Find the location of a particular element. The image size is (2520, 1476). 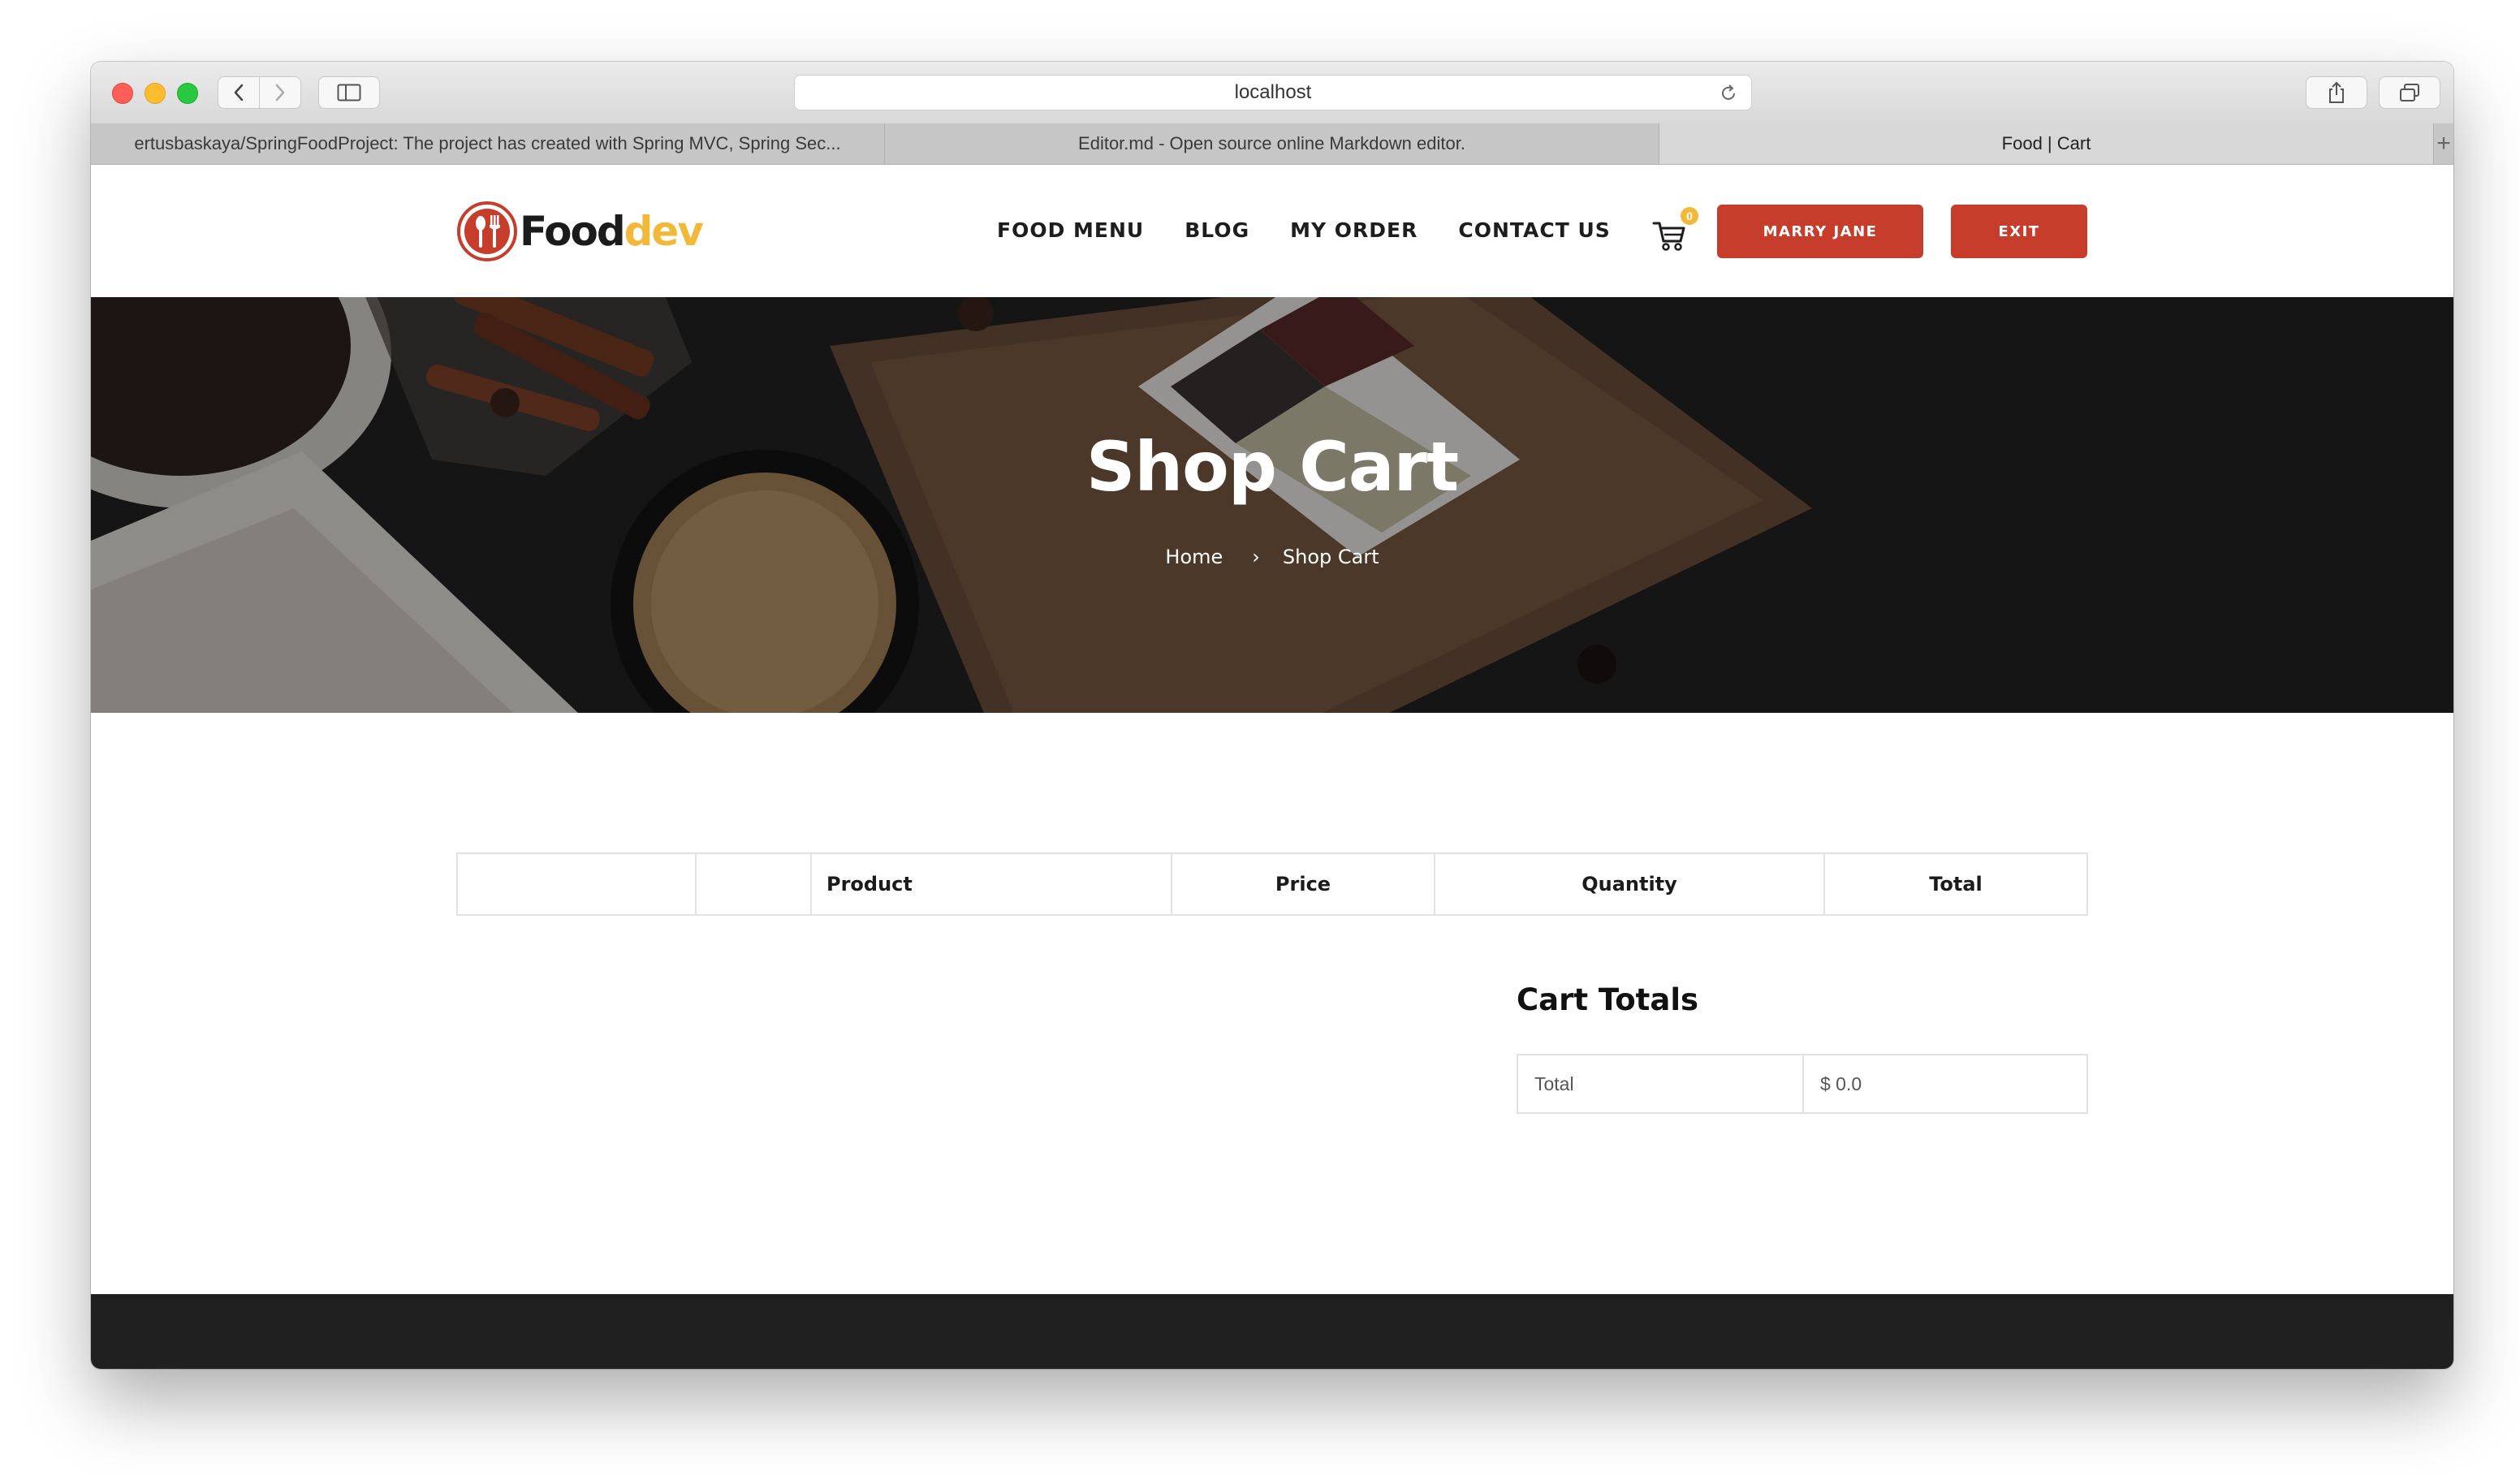

exit-button: EXIT is located at coordinates (2019, 231).